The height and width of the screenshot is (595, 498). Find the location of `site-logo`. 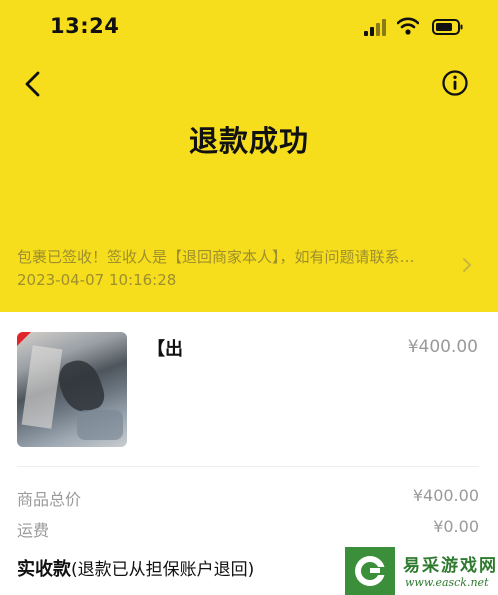

site-logo is located at coordinates (370, 571).